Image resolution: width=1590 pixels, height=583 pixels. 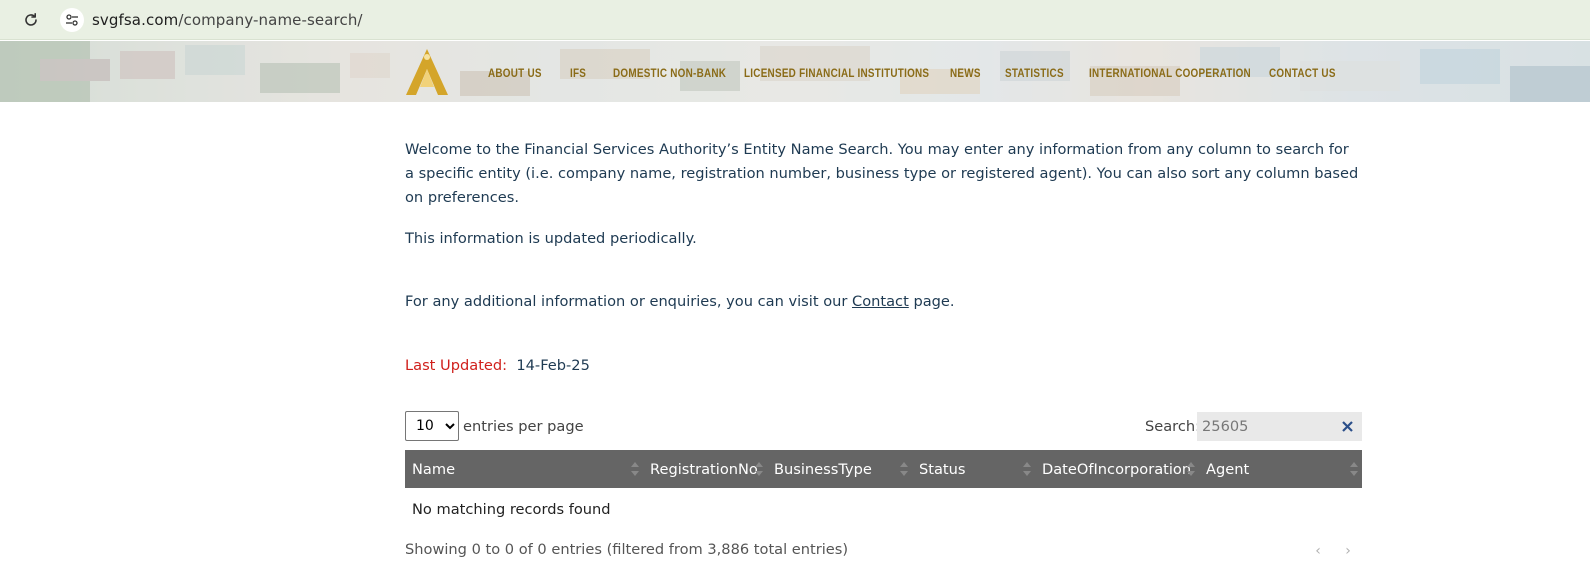 I want to click on column-header-agent: Agent, so click(x=1280, y=469).